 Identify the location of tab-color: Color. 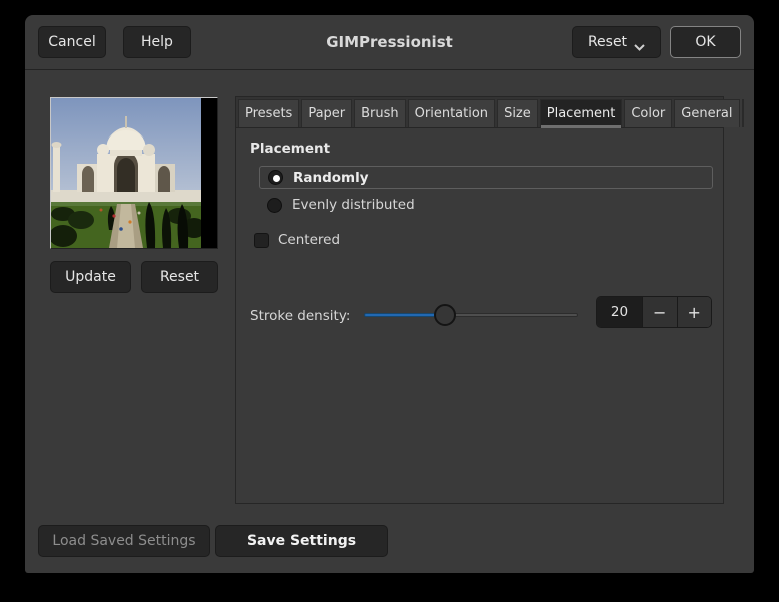
(648, 113).